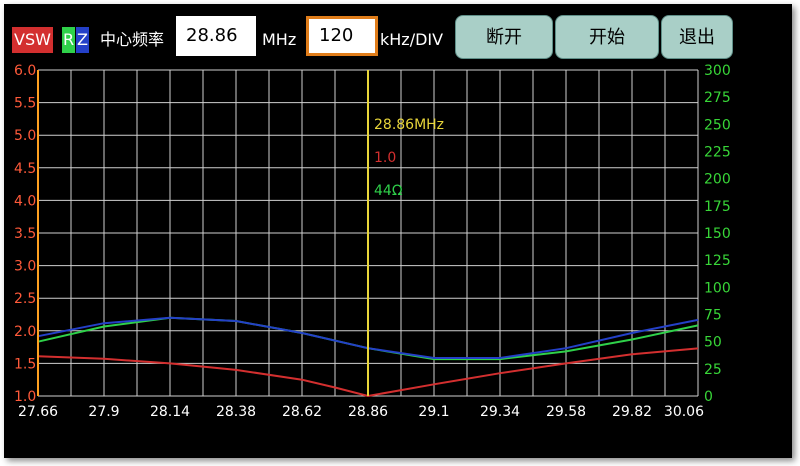 The height and width of the screenshot is (466, 800). I want to click on right-axis-tick-label: 200, so click(717, 180).